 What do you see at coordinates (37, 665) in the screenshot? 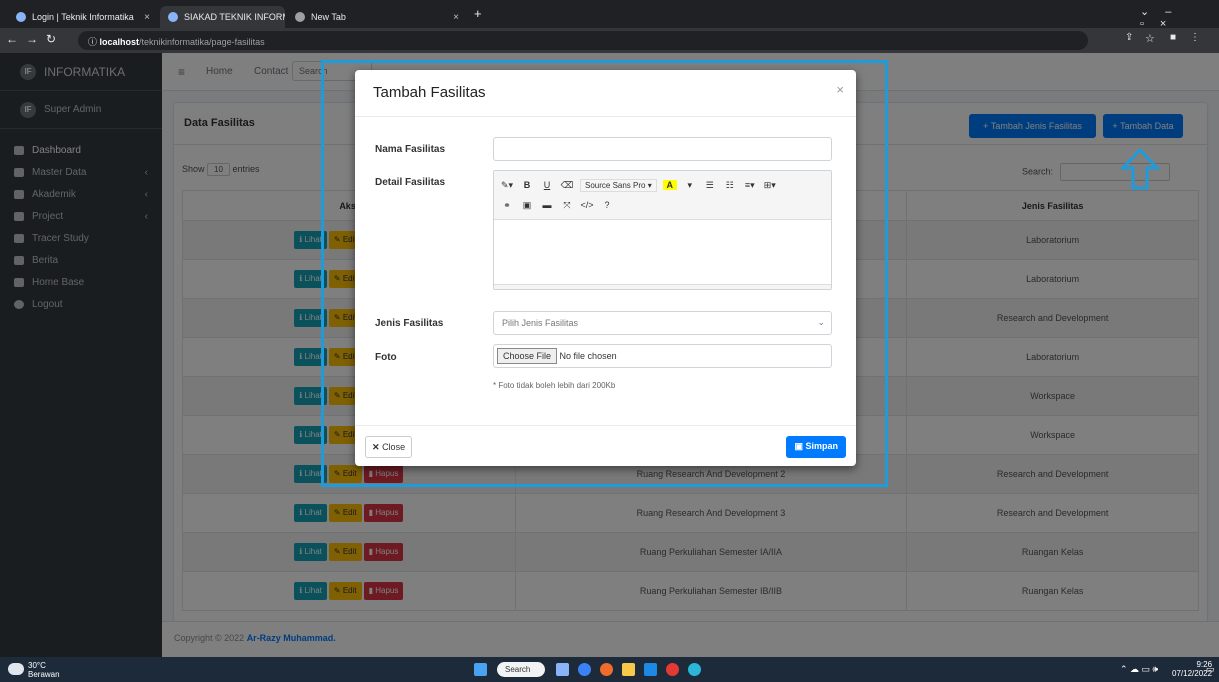
I see `weather-temp: 30°C` at bounding box center [37, 665].